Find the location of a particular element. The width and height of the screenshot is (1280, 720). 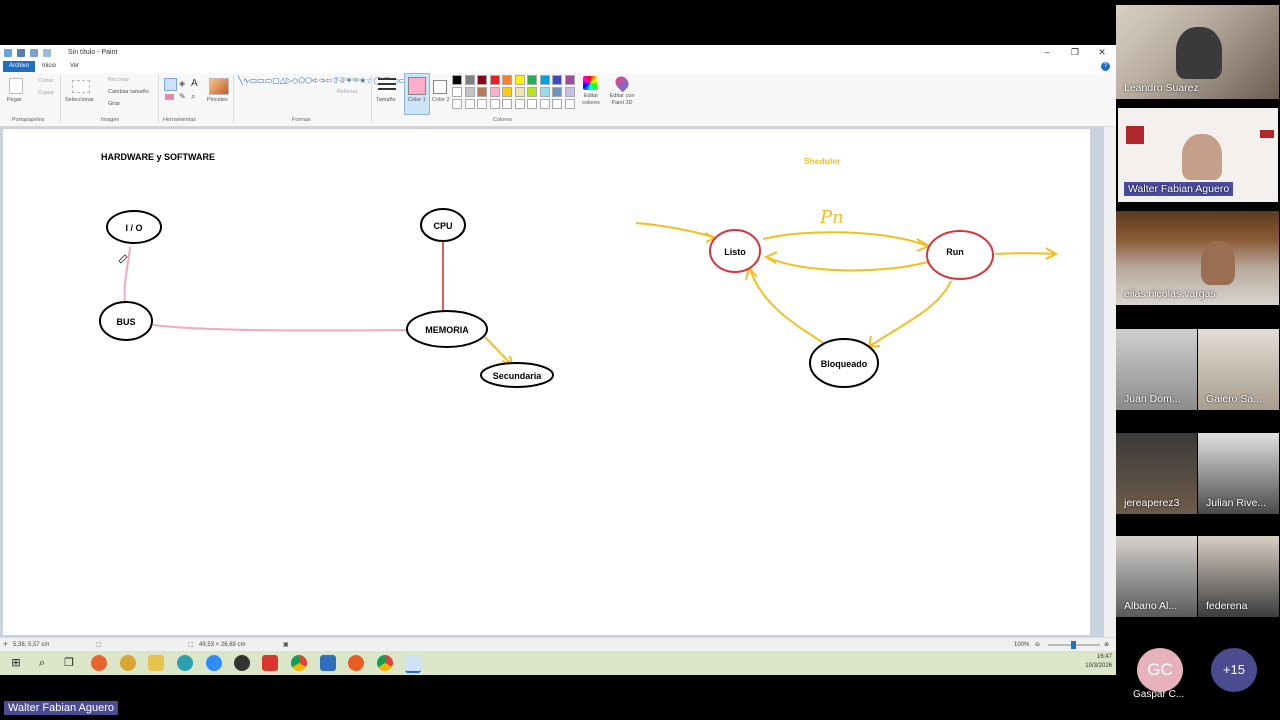

save-icon is located at coordinates (20, 53).